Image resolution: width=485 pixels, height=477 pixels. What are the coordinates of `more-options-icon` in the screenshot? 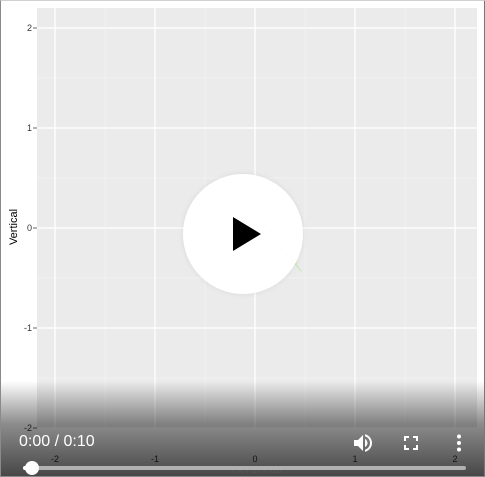 It's located at (459, 443).